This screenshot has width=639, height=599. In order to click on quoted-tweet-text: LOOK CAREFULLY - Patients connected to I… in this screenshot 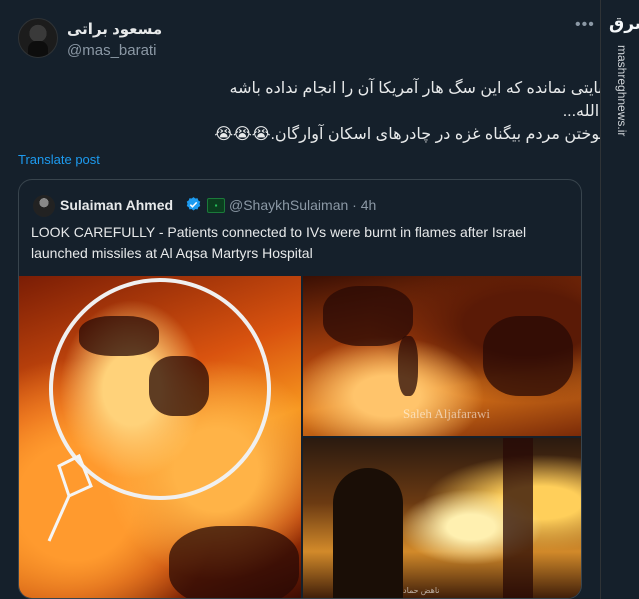, I will do `click(279, 242)`.